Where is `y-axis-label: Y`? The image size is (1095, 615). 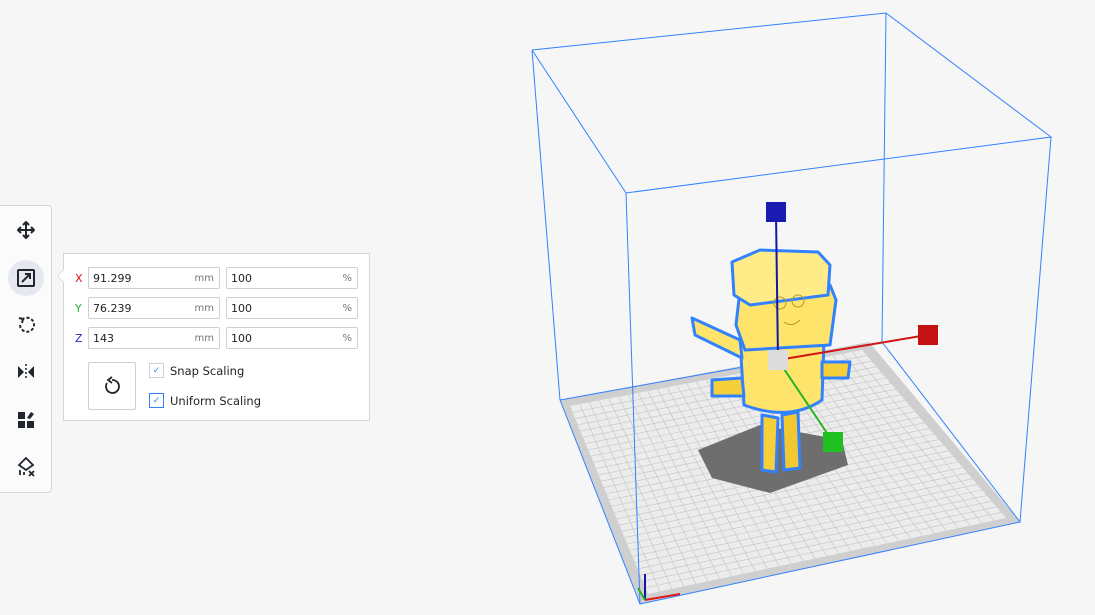
y-axis-label: Y is located at coordinates (78, 308).